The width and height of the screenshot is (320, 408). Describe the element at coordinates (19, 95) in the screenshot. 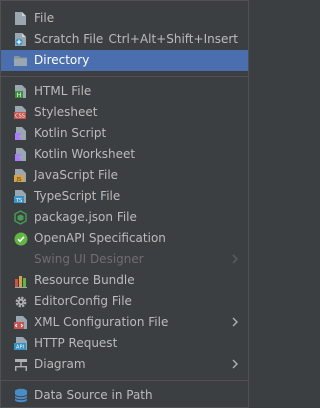

I see `svg-text: H` at that location.